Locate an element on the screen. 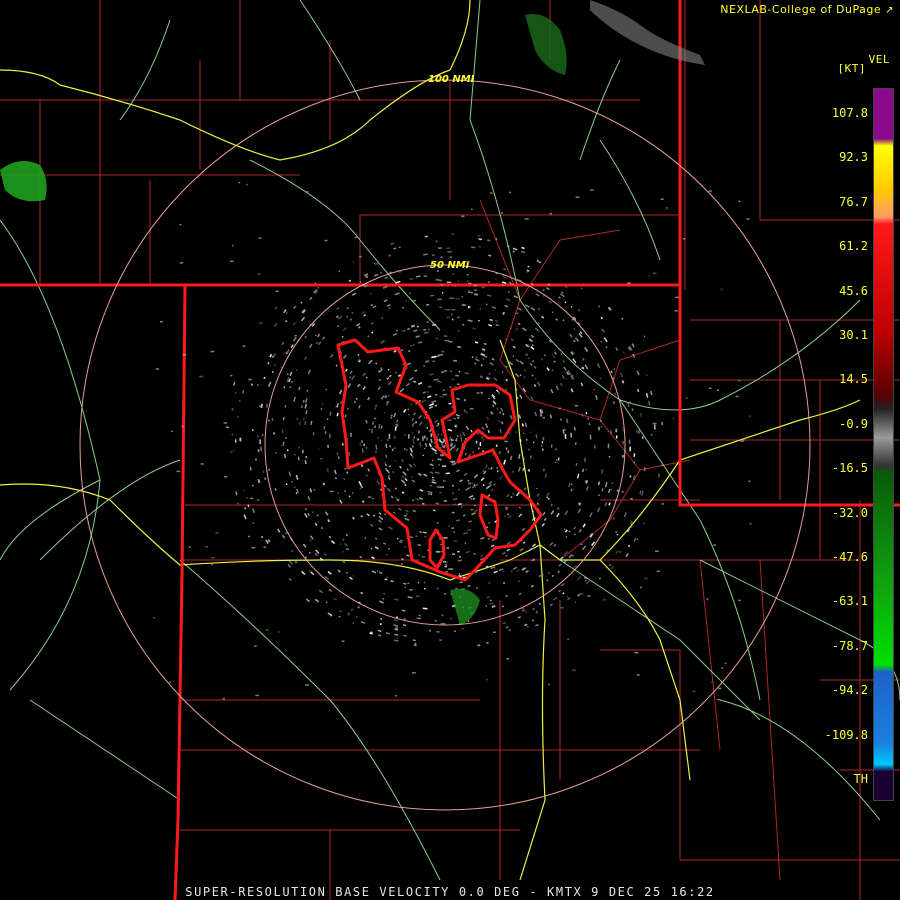  colorbar-tick: 30.1 is located at coordinates (853, 335).